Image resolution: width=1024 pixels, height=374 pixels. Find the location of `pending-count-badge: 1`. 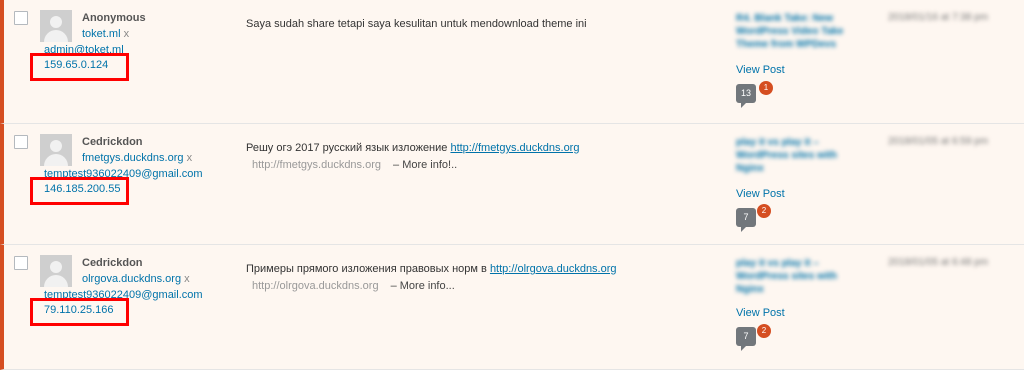

pending-count-badge: 1 is located at coordinates (766, 88).